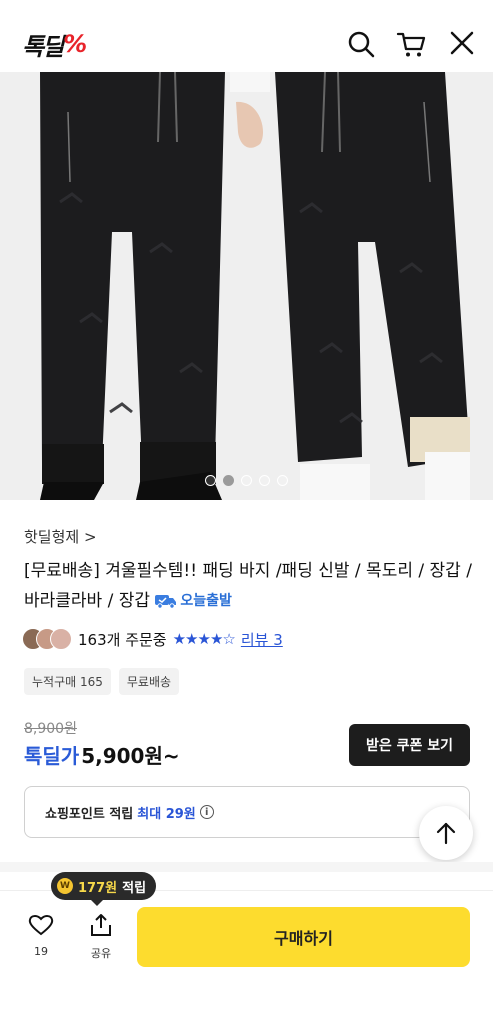  What do you see at coordinates (134, 888) in the screenshot?
I see `reward-suffix: 적립` at bounding box center [134, 888].